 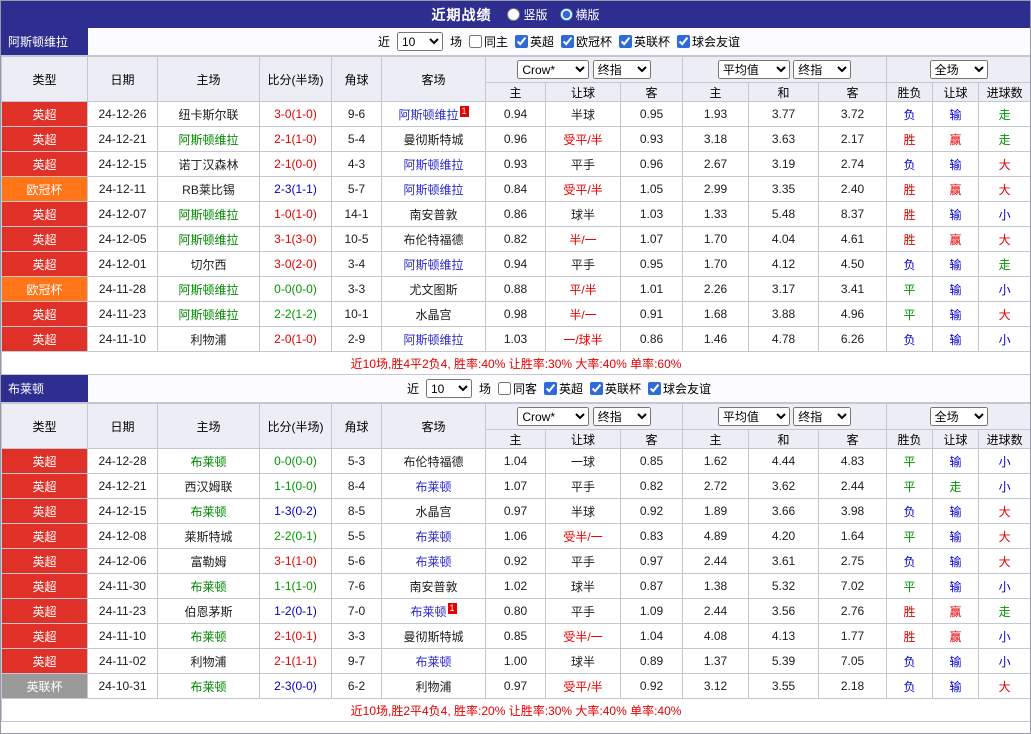 I want to click on match-date: 24-12-07, so click(x=122, y=214).